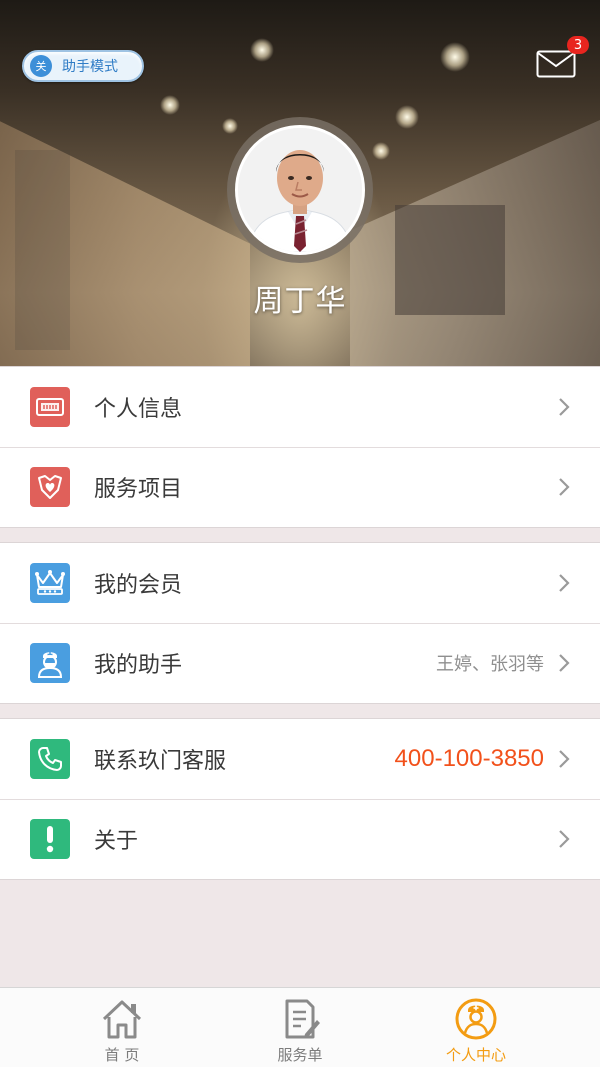 The image size is (600, 1067). I want to click on menu-item-personal-info: 个人信息, so click(300, 407).